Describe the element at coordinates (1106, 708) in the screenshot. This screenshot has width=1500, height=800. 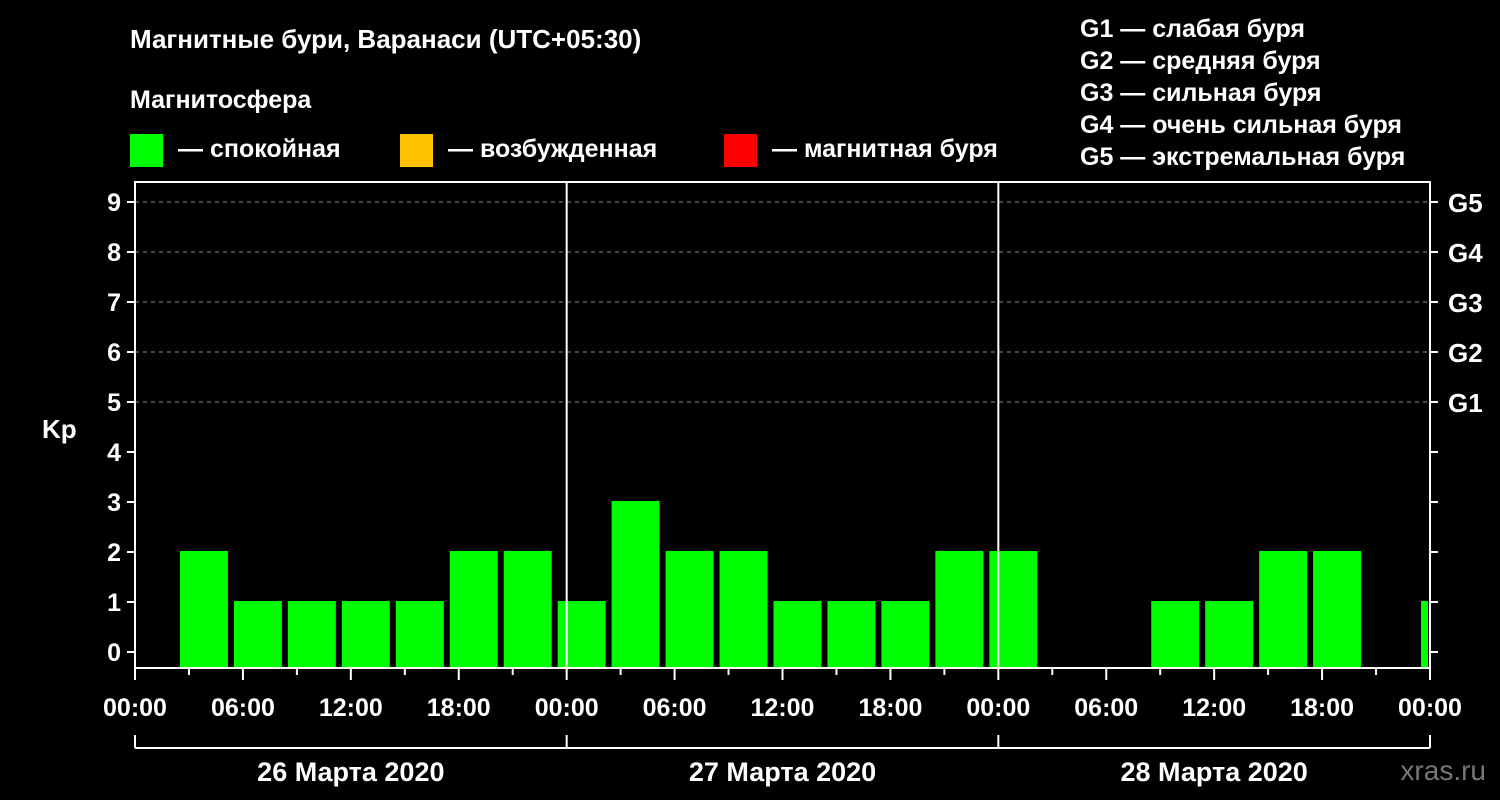
I see `x-tick-label-9: 06:00` at that location.